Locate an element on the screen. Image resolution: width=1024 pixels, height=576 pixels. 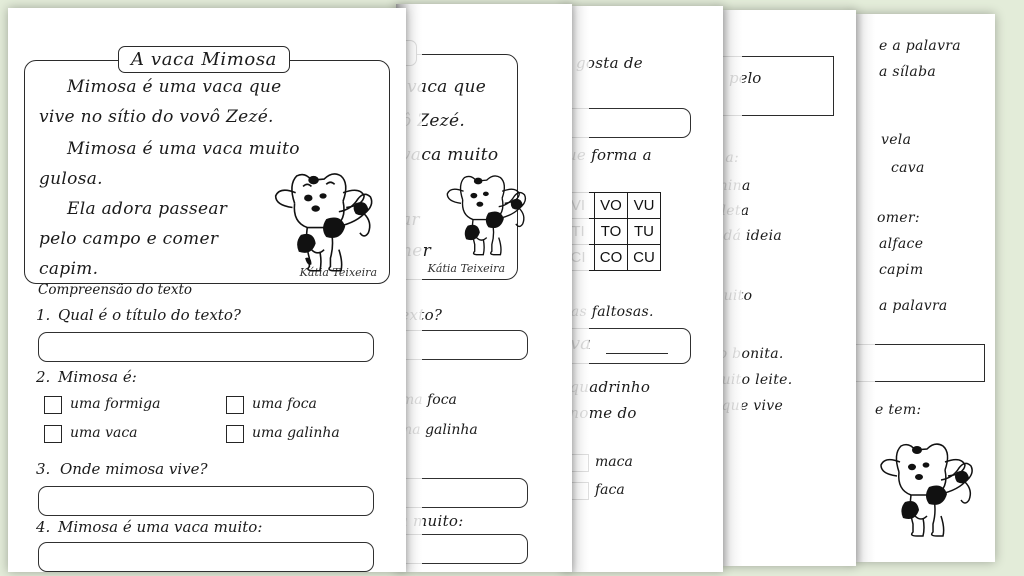
sheet5-line-5: alface is located at coordinates (901, 244).